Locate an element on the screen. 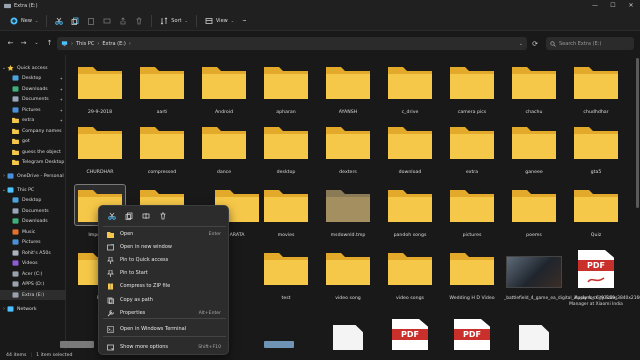 Image resolution: width=640 pixels, height=360 pixels. view-label: View is located at coordinates (221, 20).